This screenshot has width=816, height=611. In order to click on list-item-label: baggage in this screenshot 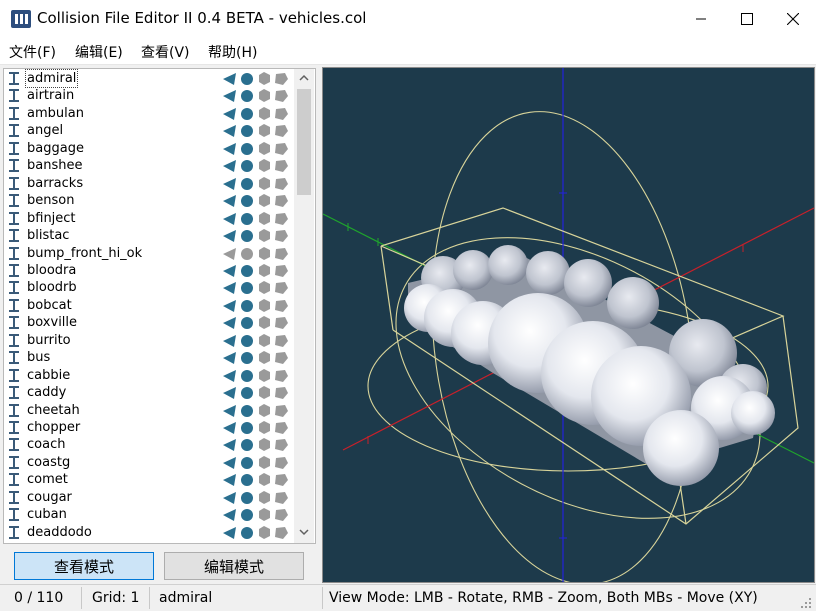, I will do `click(55, 148)`.